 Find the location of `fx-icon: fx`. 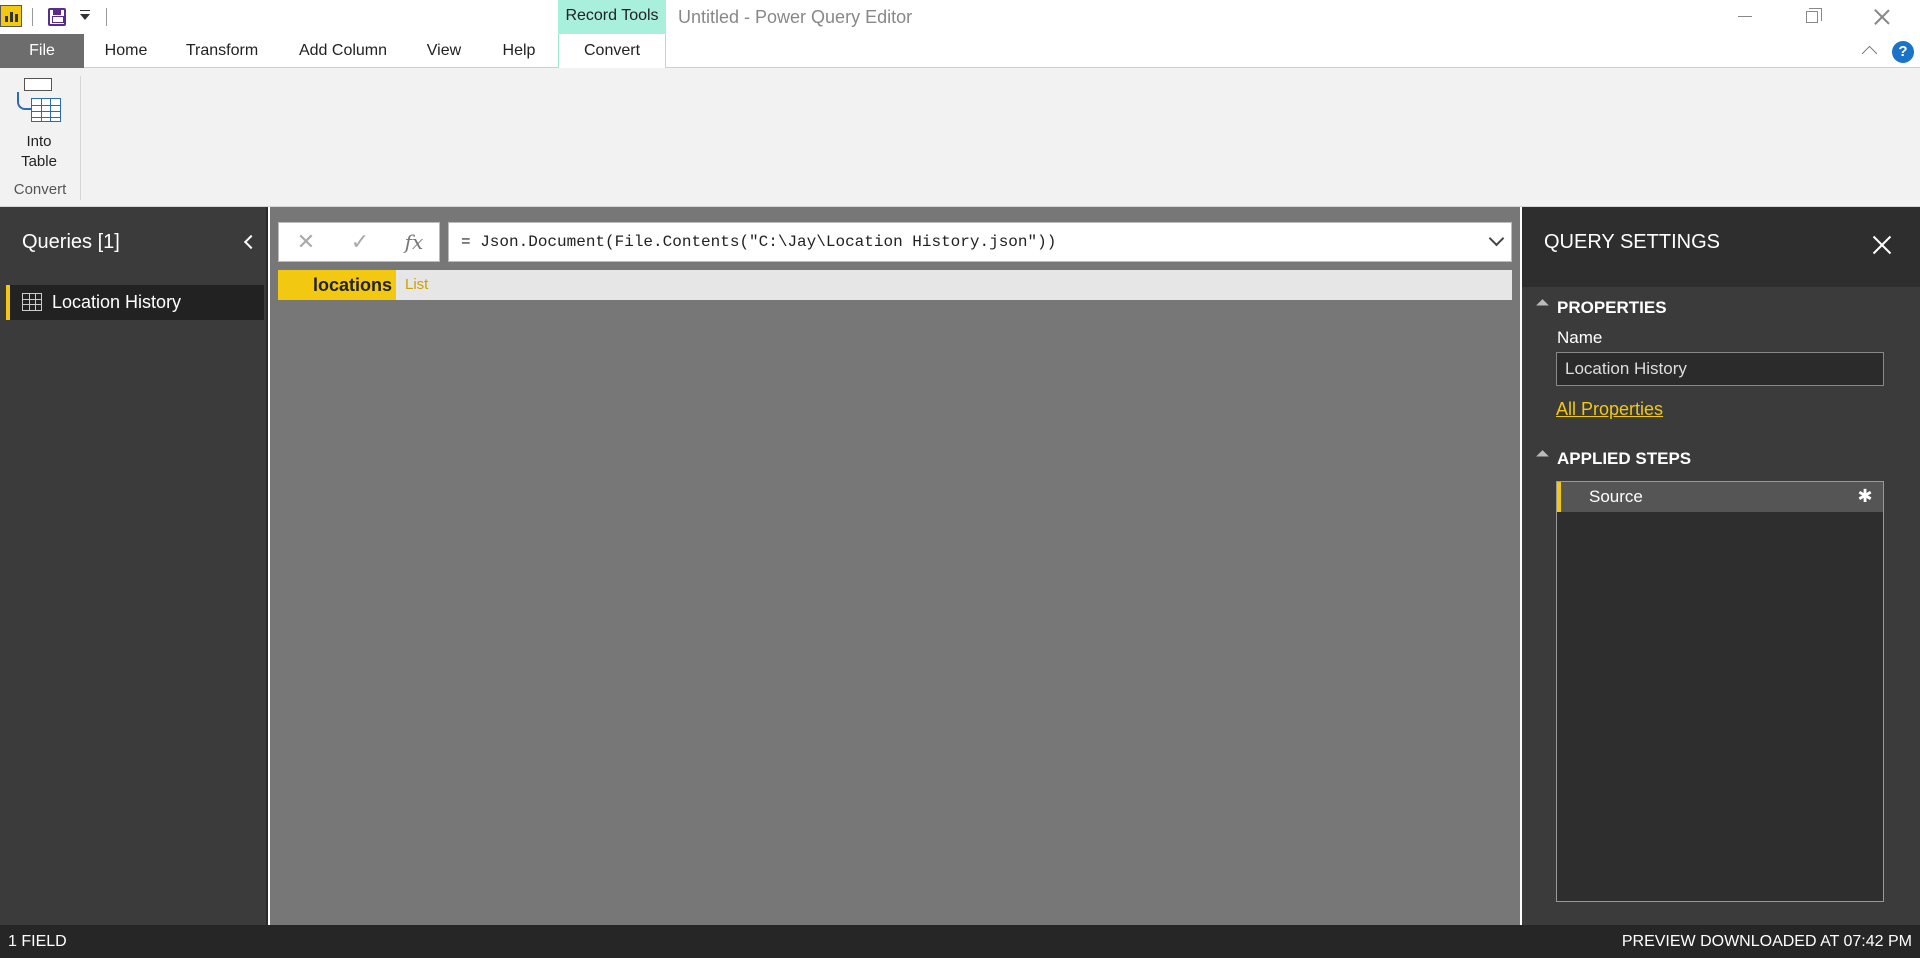

fx-icon: fx is located at coordinates (414, 242).